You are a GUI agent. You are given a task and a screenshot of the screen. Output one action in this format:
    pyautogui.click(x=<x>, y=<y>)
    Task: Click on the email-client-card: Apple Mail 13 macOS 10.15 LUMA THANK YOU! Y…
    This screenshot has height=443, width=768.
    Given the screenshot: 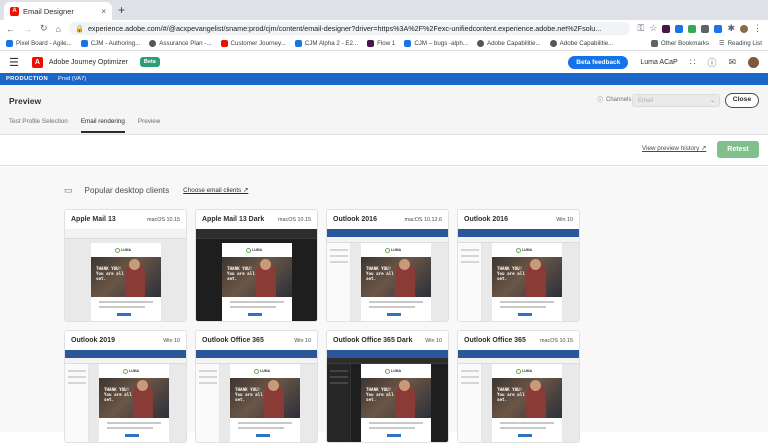 What is the action you would take?
    pyautogui.click(x=125, y=265)
    